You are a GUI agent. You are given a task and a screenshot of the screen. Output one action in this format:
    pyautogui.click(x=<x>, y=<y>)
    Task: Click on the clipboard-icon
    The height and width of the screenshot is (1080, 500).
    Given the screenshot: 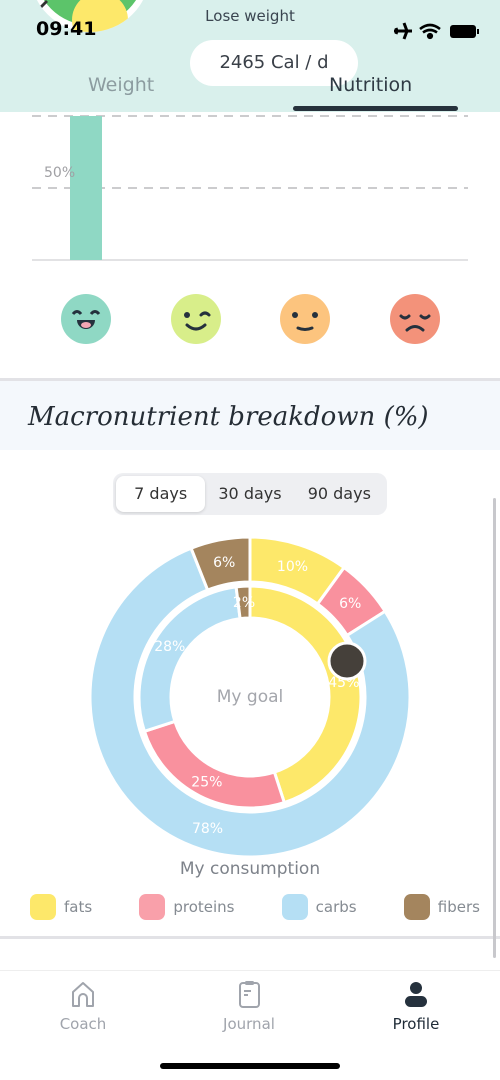 What is the action you would take?
    pyautogui.click(x=249, y=994)
    